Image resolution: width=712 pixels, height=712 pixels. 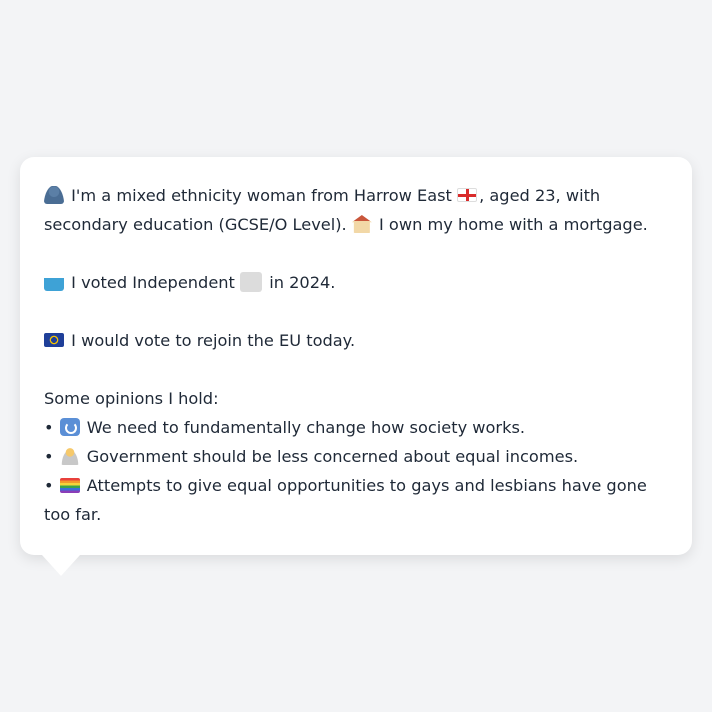 What do you see at coordinates (54, 282) in the screenshot?
I see `ballot-box-icon` at bounding box center [54, 282].